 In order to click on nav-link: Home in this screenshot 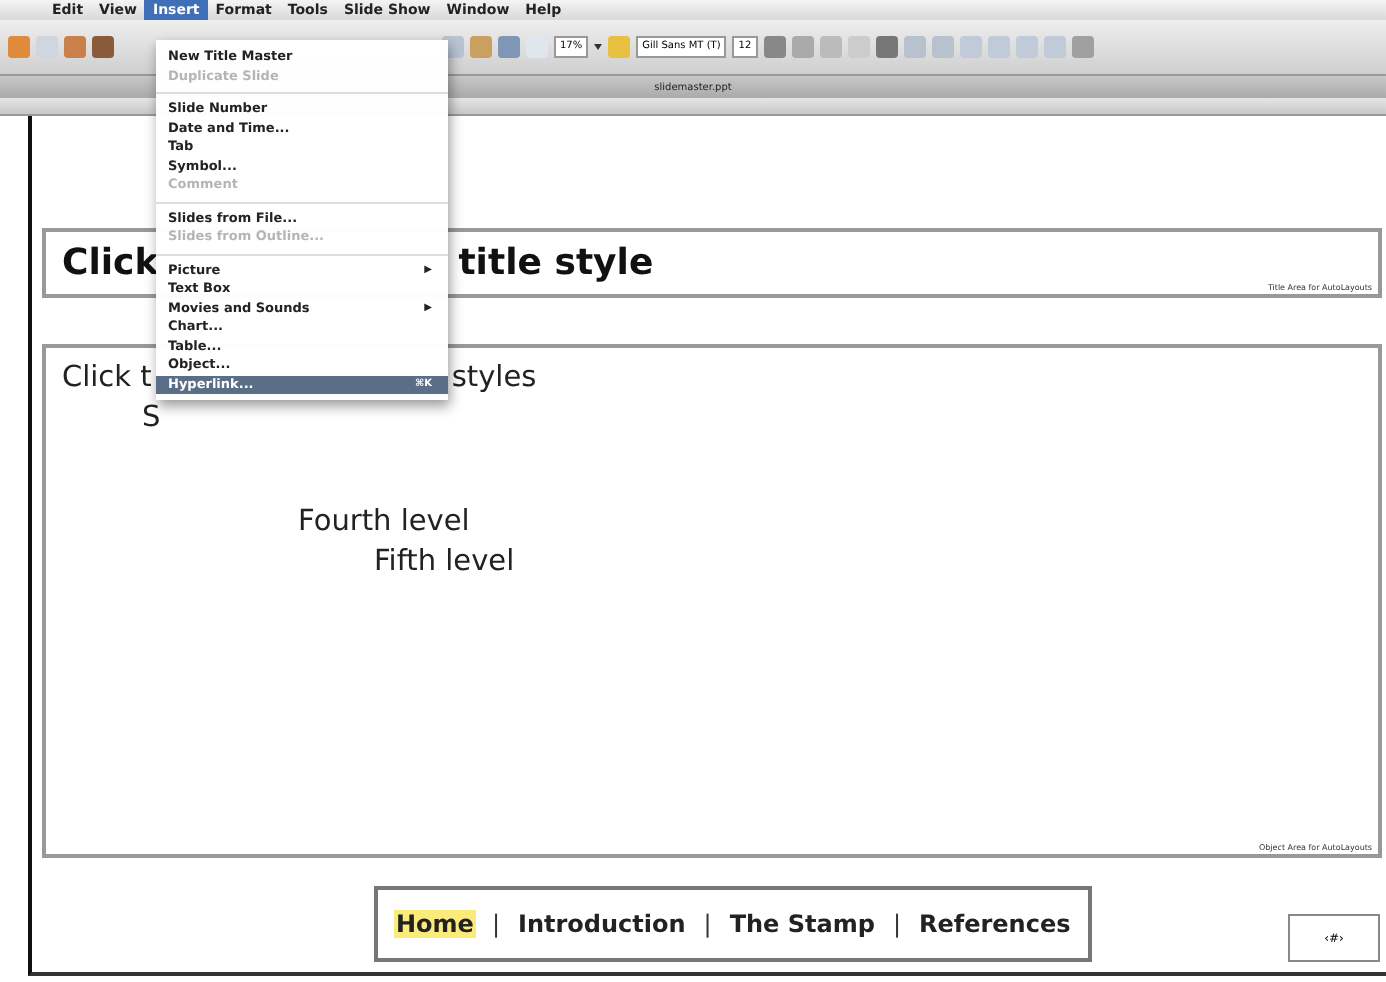, I will do `click(435, 924)`.